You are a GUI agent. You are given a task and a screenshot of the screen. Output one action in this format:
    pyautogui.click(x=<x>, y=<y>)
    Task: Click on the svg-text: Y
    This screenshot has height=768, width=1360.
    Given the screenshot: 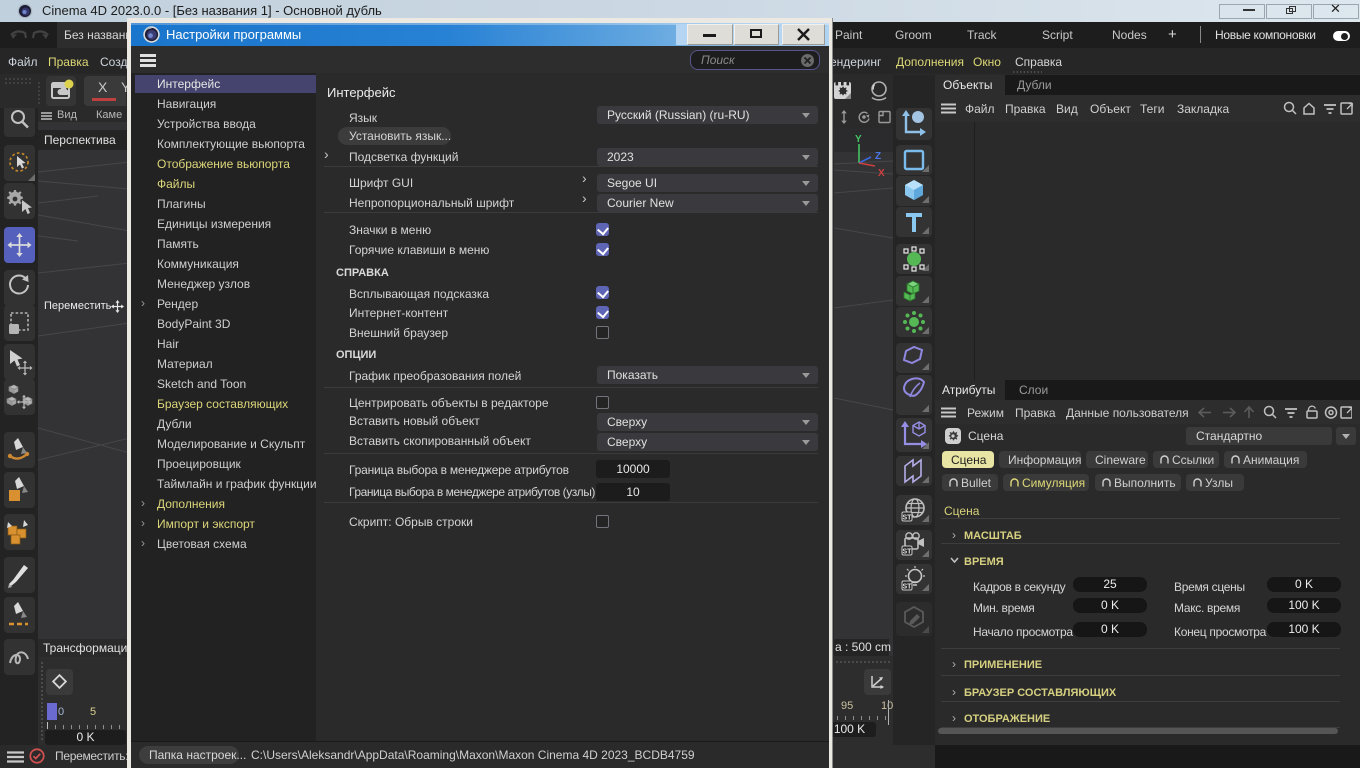 What is the action you would take?
    pyautogui.click(x=858, y=139)
    